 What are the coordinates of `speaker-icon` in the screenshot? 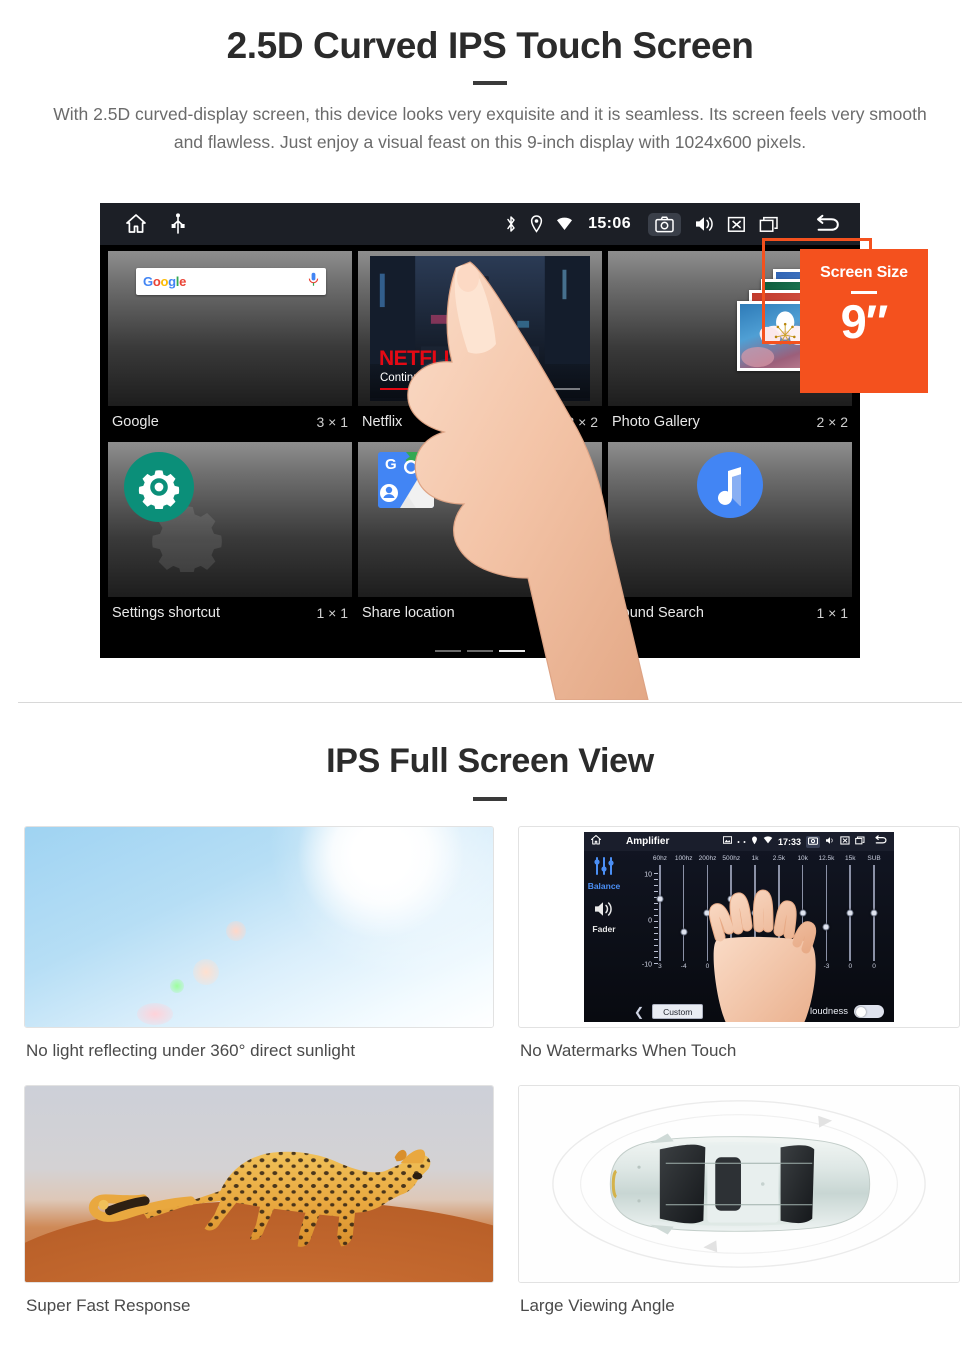 It's located at (604, 912).